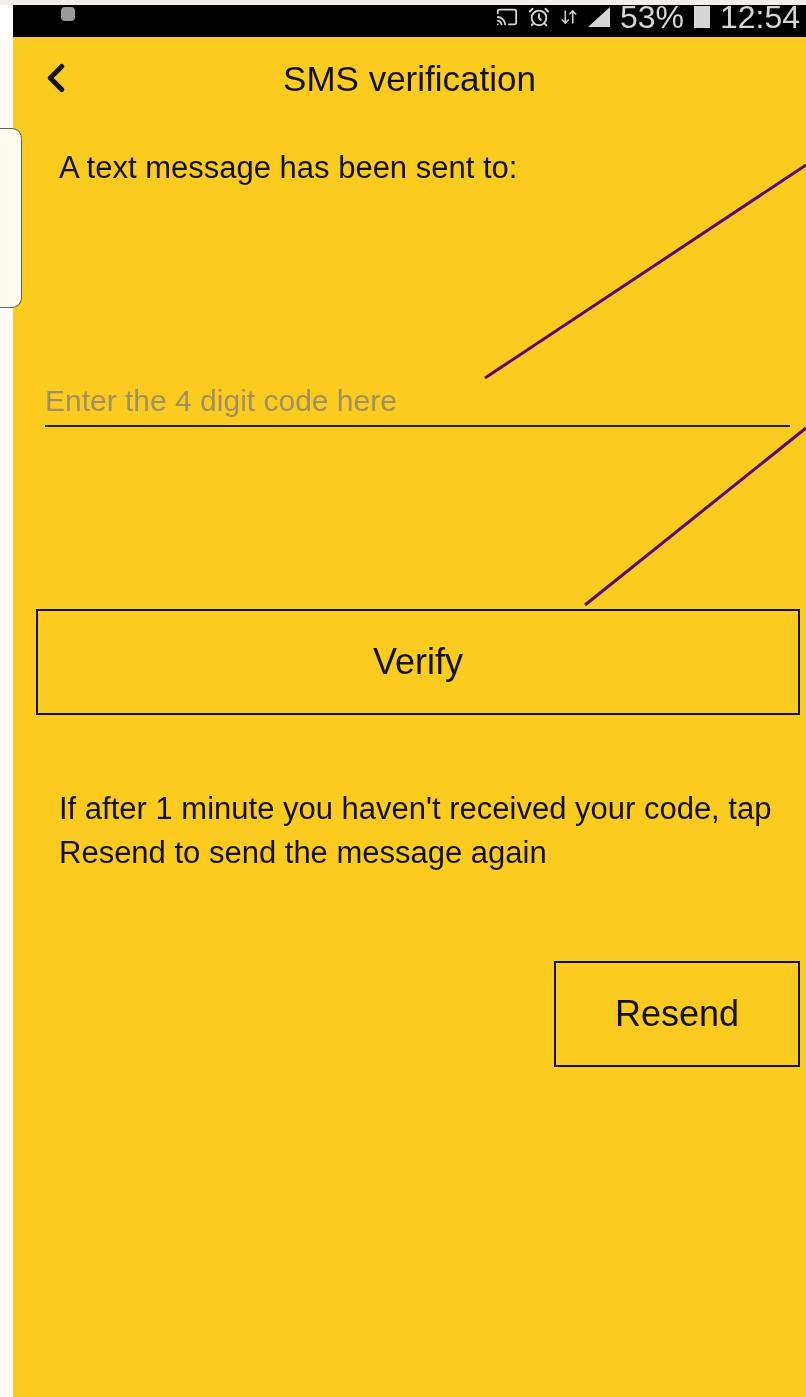  Describe the element at coordinates (538, 17) in the screenshot. I see `alarm-icon` at that location.